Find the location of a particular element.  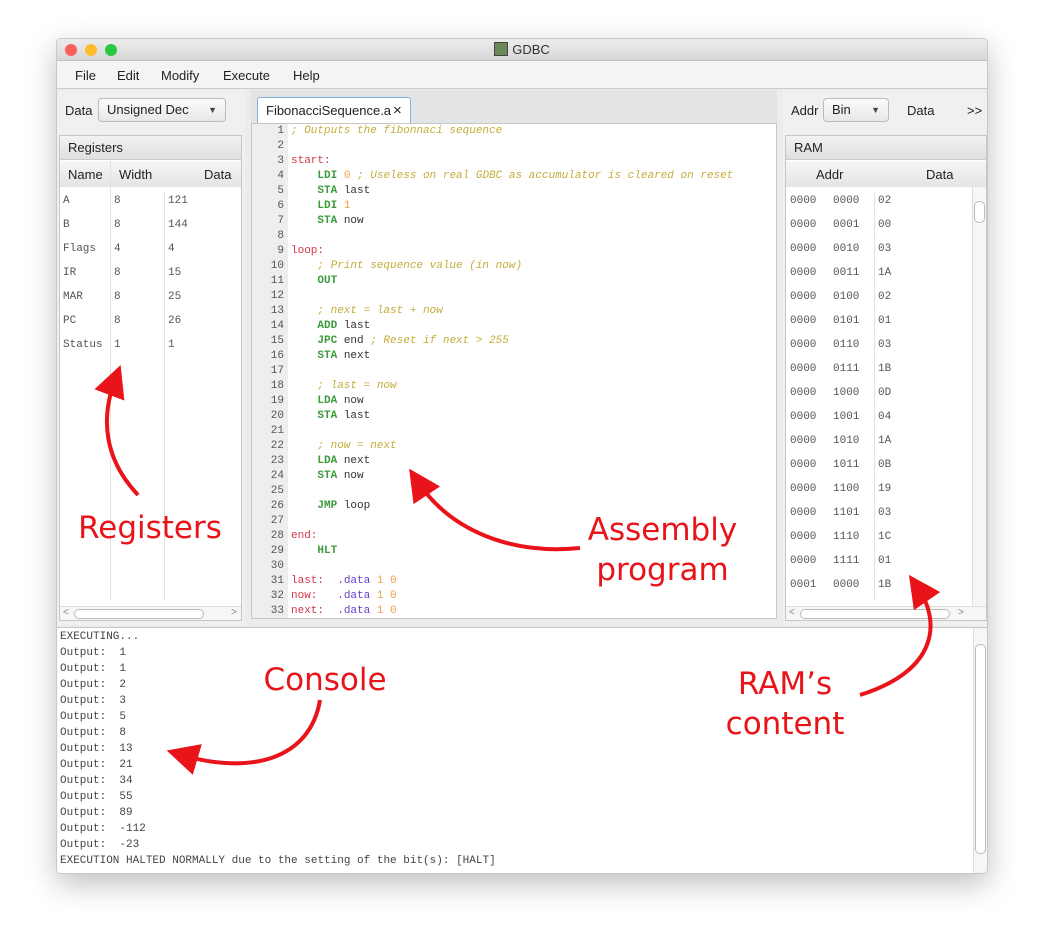

console-arrow is located at coordinates (244, 737).